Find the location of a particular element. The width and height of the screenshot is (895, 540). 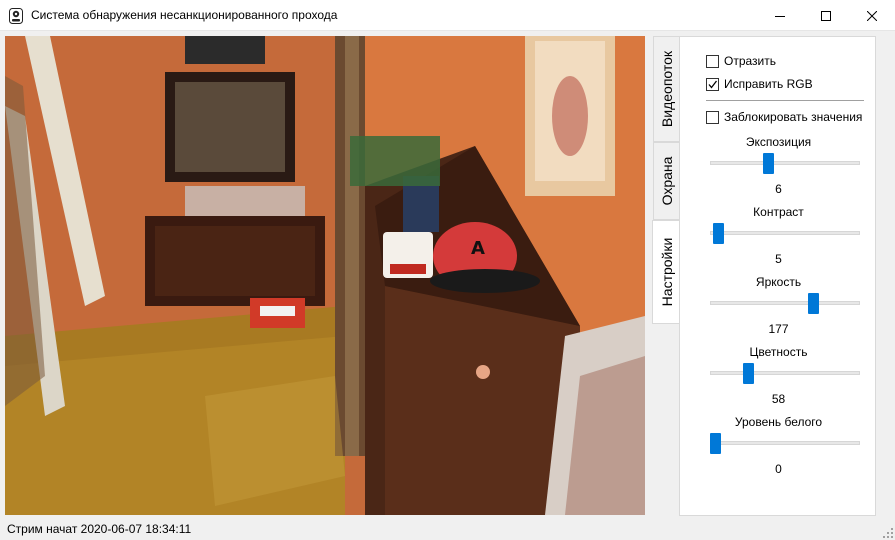

mirror-checkbox-row: Отразить is located at coordinates (741, 61).